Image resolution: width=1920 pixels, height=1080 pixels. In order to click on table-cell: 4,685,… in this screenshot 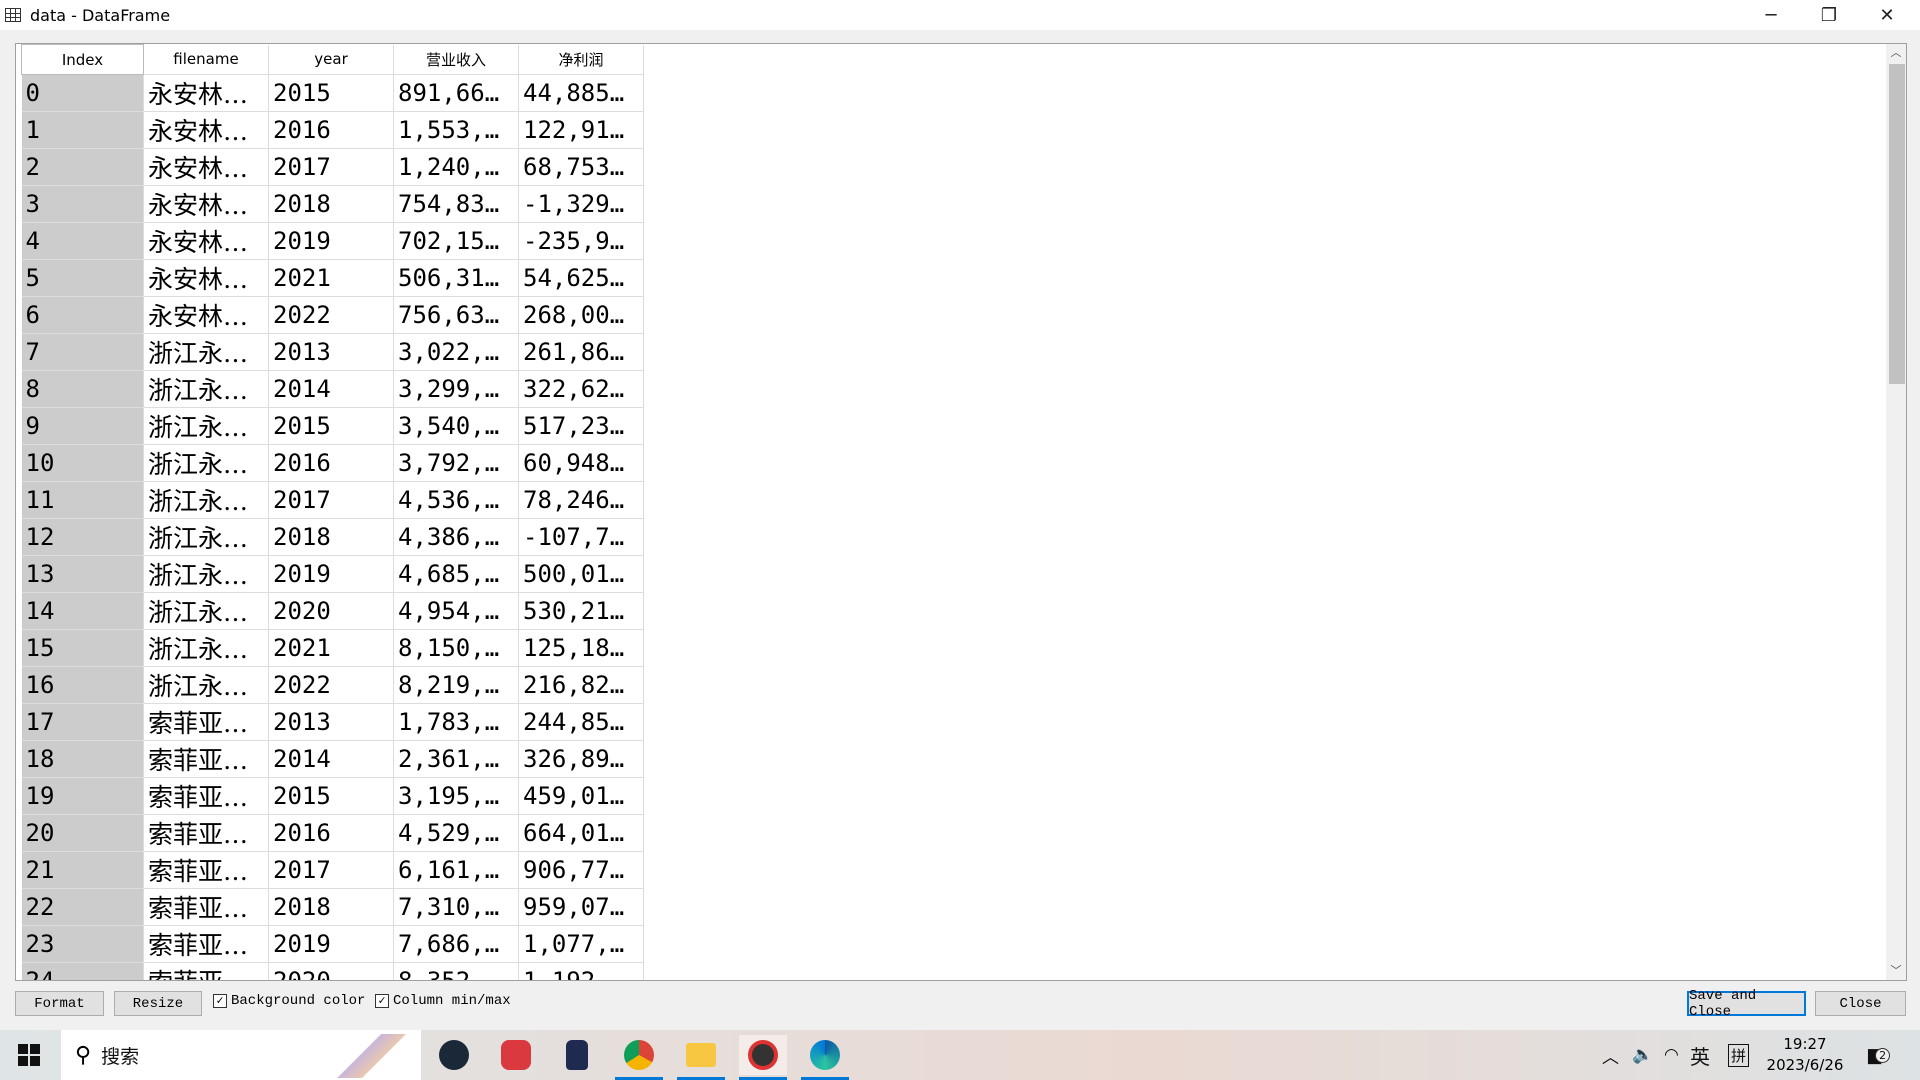, I will do `click(456, 574)`.